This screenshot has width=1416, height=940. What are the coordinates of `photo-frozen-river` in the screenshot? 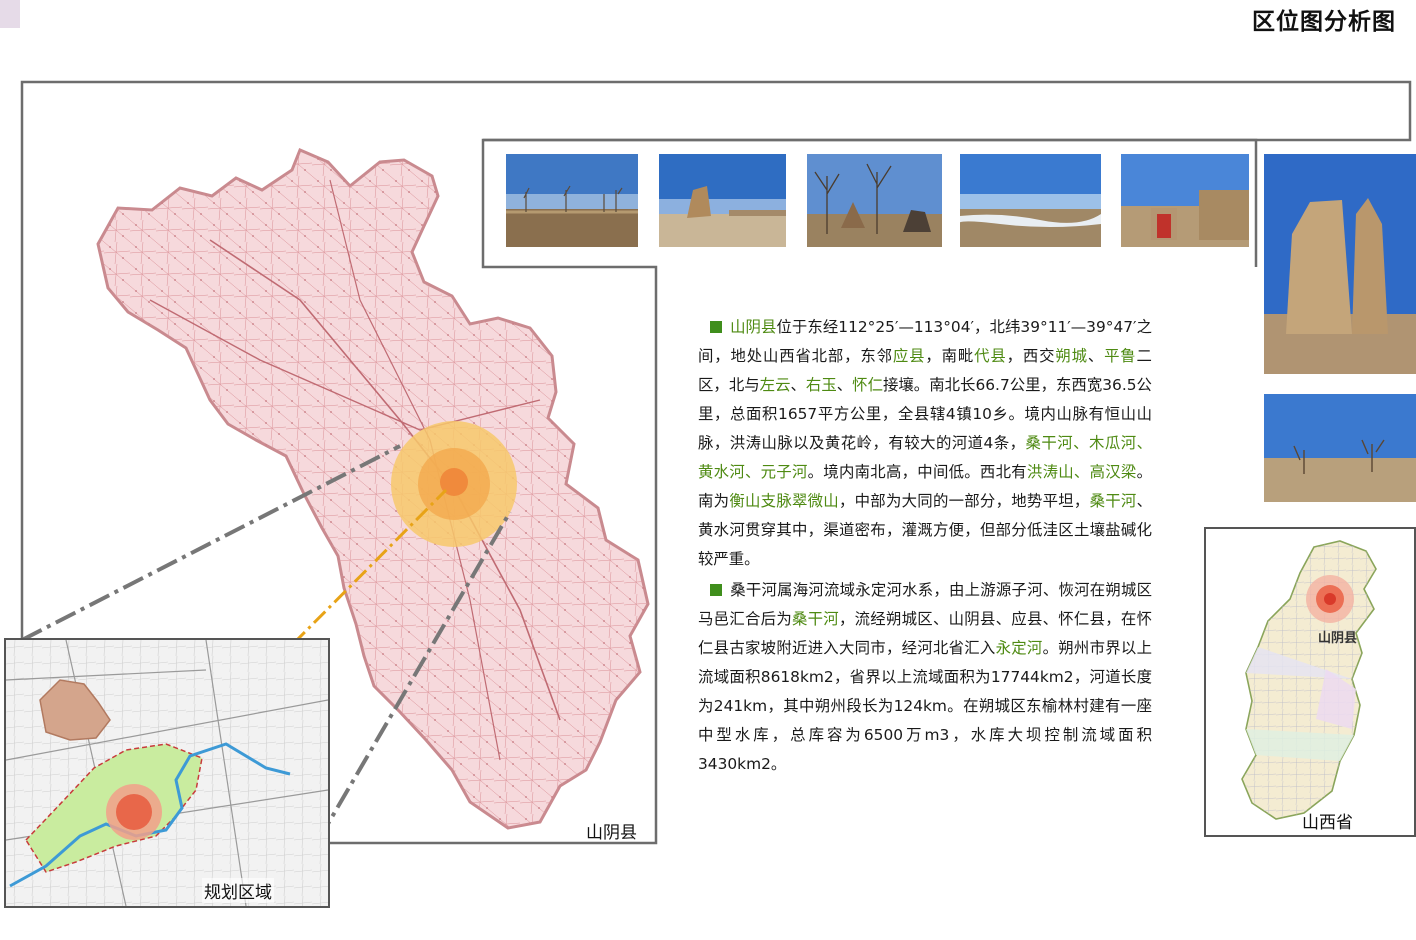 It's located at (1030, 200).